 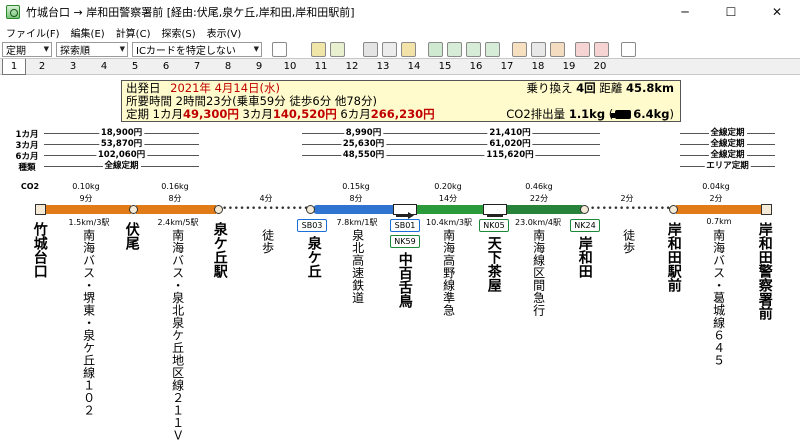 What do you see at coordinates (630, 209) in the screenshot?
I see `walk-segment-2: ••••••••••••••••••••` at bounding box center [630, 209].